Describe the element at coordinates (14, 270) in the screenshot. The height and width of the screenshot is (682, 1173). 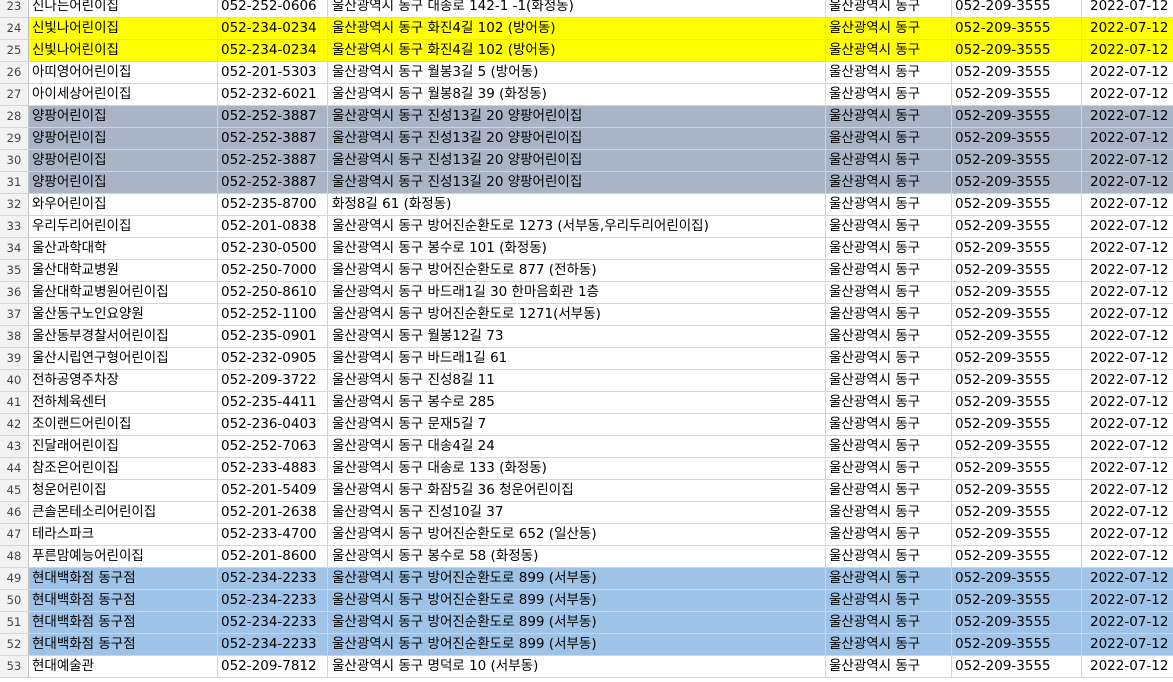
I see `row-number-cell: 35` at that location.